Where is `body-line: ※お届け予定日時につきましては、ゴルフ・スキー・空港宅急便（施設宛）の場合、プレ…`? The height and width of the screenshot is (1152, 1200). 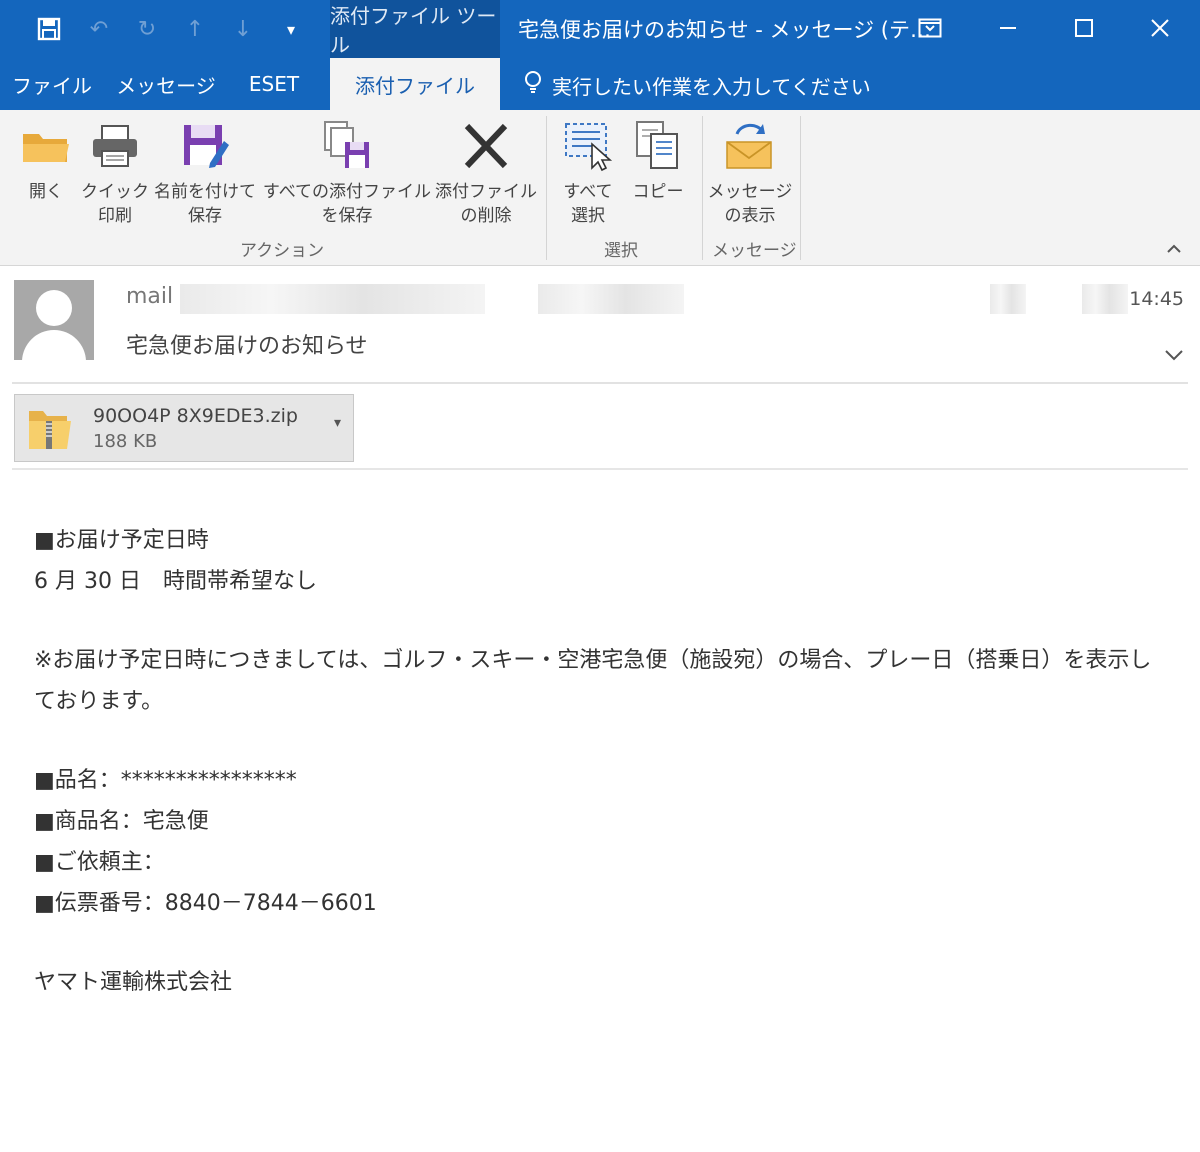 body-line: ※お届け予定日時につきましては、ゴルフ・スキー・空港宅急便（施設宛）の場合、プレ… is located at coordinates (593, 681).